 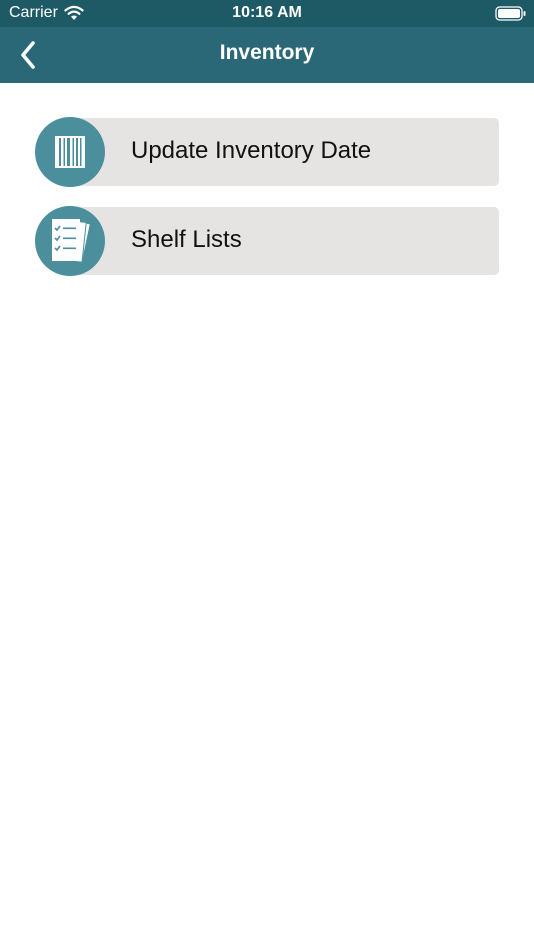 I want to click on menu-item-label: Shelf Lists, so click(x=186, y=239).